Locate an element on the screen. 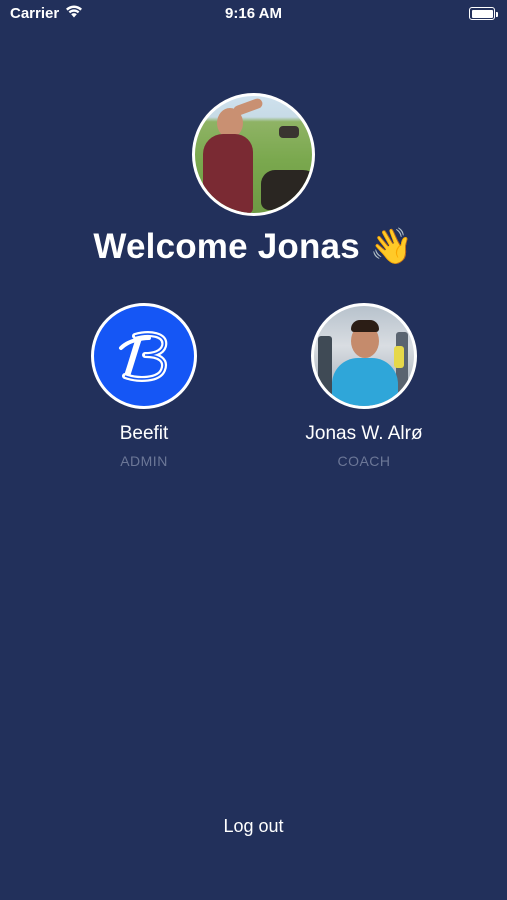 The width and height of the screenshot is (507, 900). status-time: 9:16 AM is located at coordinates (253, 13).